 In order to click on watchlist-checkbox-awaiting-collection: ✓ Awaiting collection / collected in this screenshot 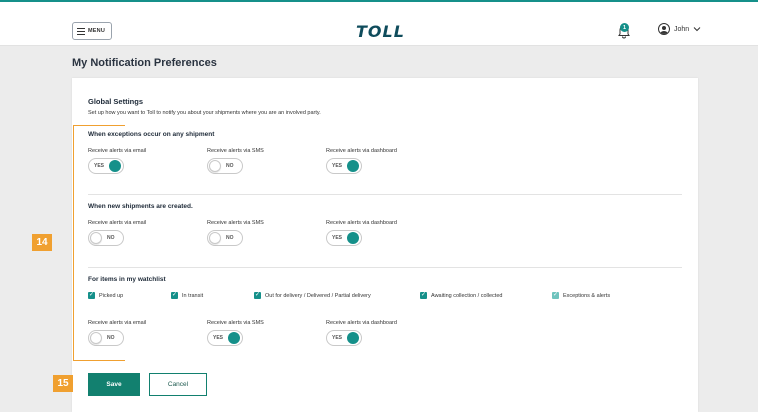, I will do `click(461, 295)`.